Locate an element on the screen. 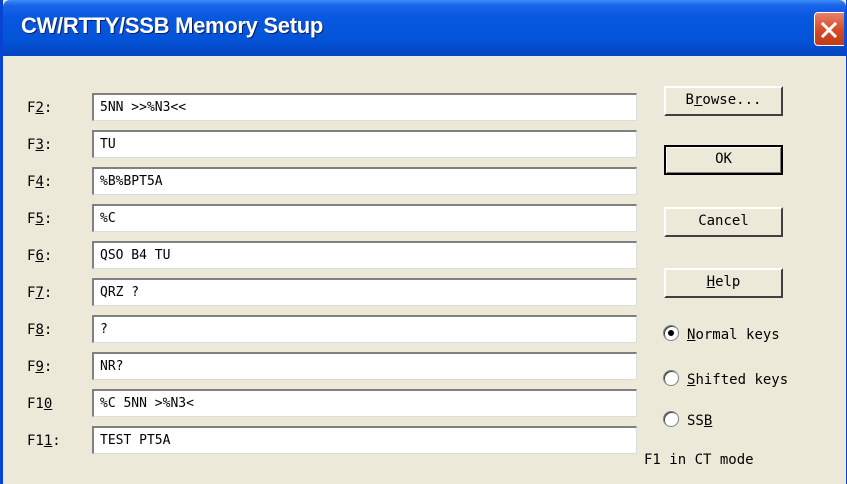  memory-f9-field: NR? is located at coordinates (364, 366).